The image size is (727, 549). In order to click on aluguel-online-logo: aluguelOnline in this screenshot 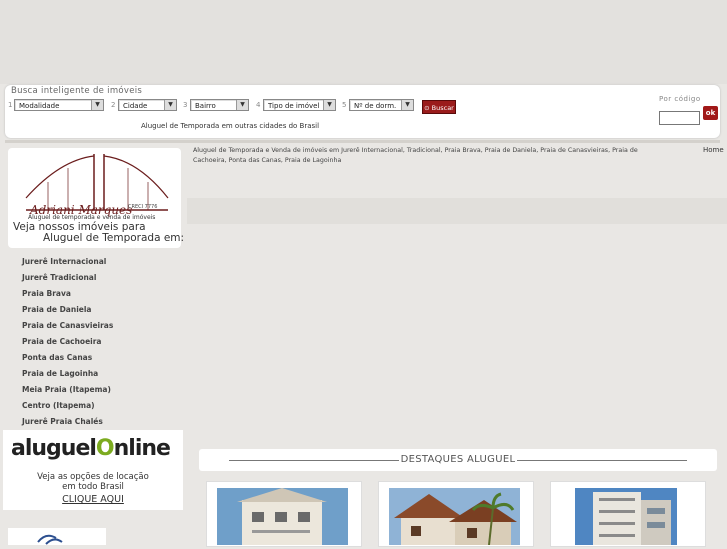, I will do `click(91, 448)`.